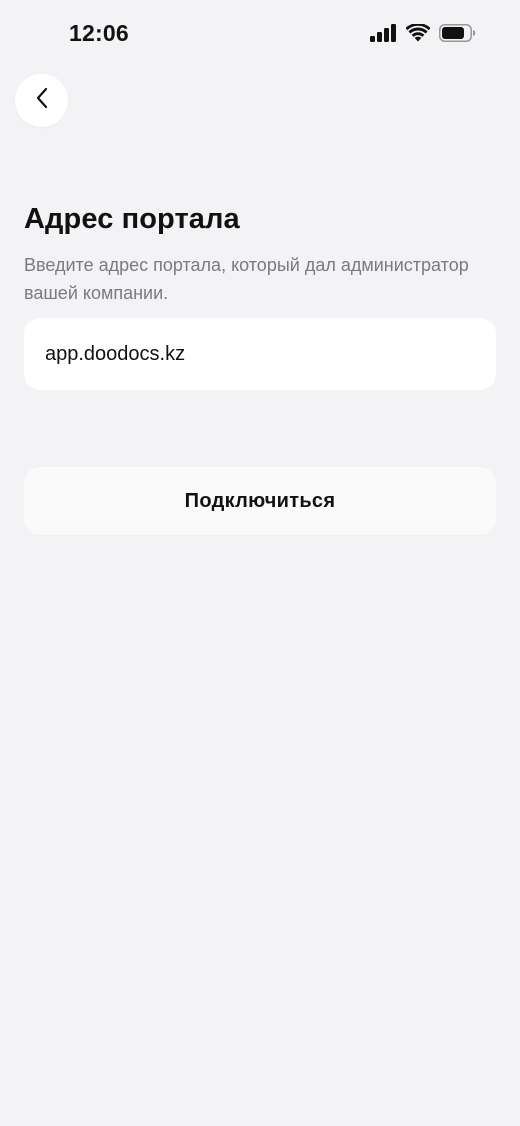  I want to click on status-time: 12:06, so click(99, 33).